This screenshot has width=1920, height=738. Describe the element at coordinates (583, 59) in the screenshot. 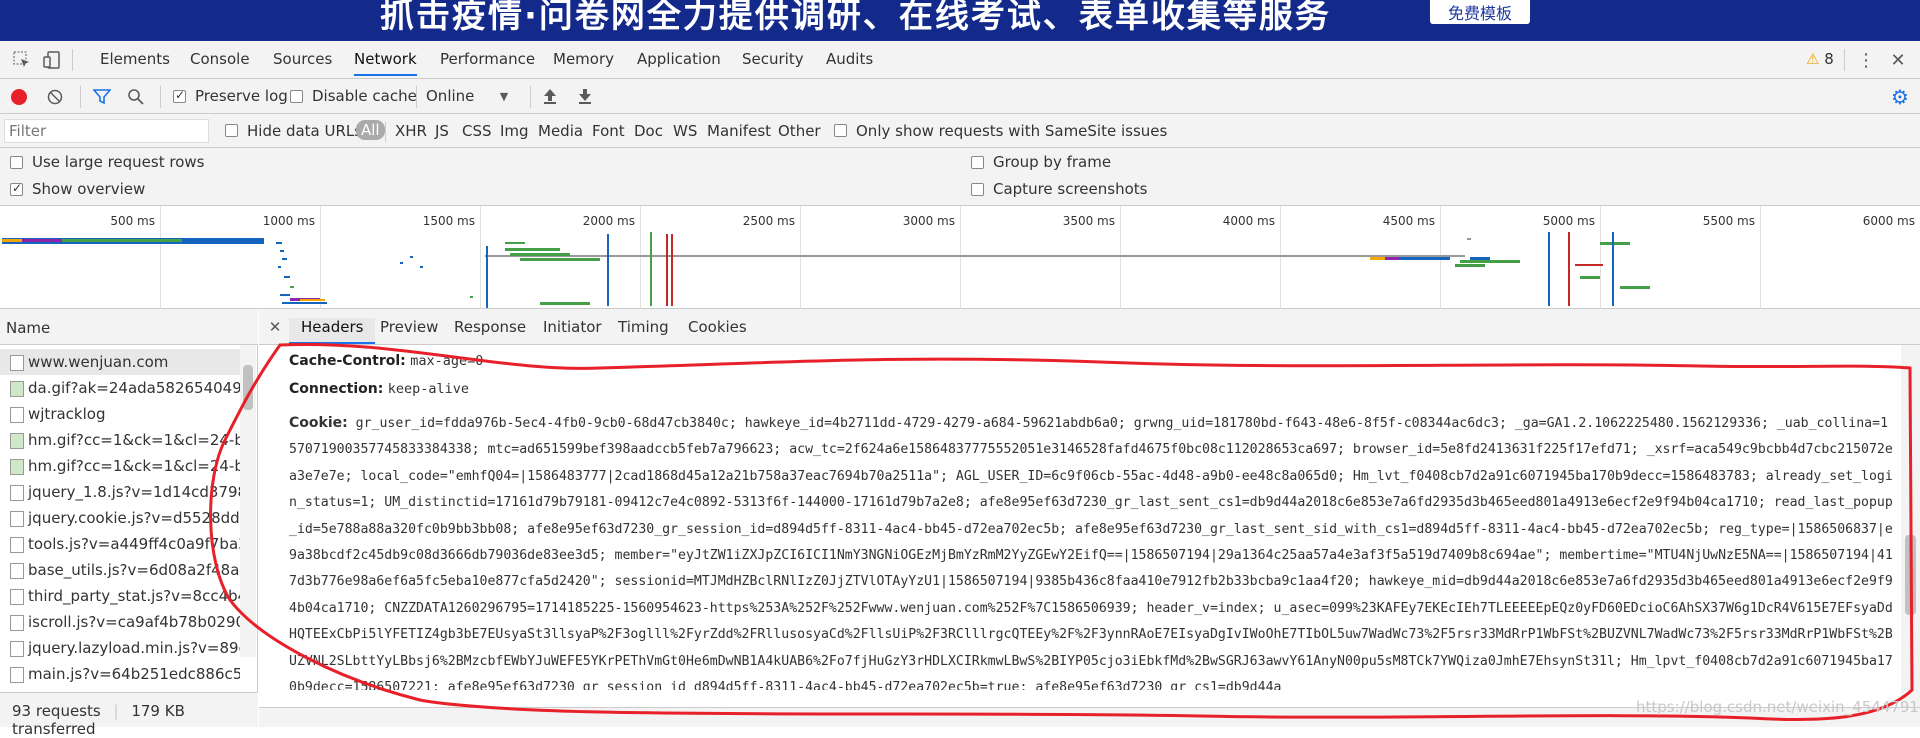

I see `tab-memory: Memory` at that location.